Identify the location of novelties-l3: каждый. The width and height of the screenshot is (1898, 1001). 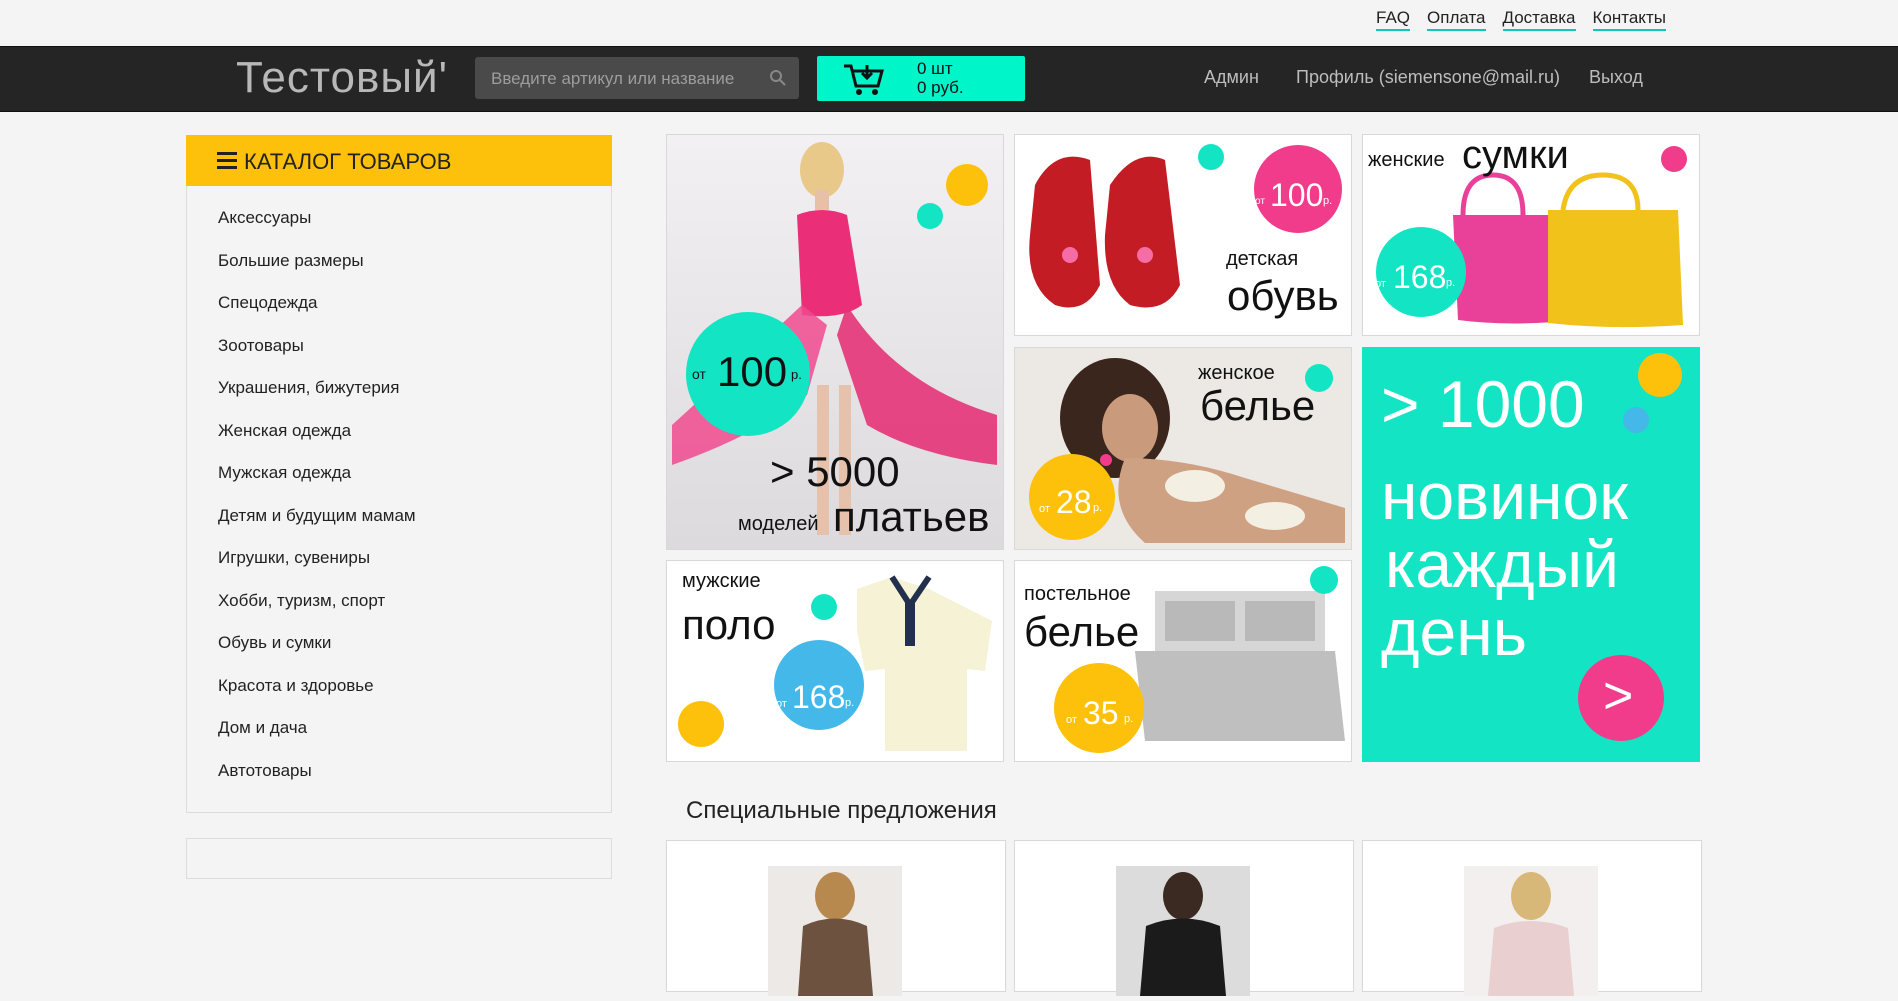
(1502, 564).